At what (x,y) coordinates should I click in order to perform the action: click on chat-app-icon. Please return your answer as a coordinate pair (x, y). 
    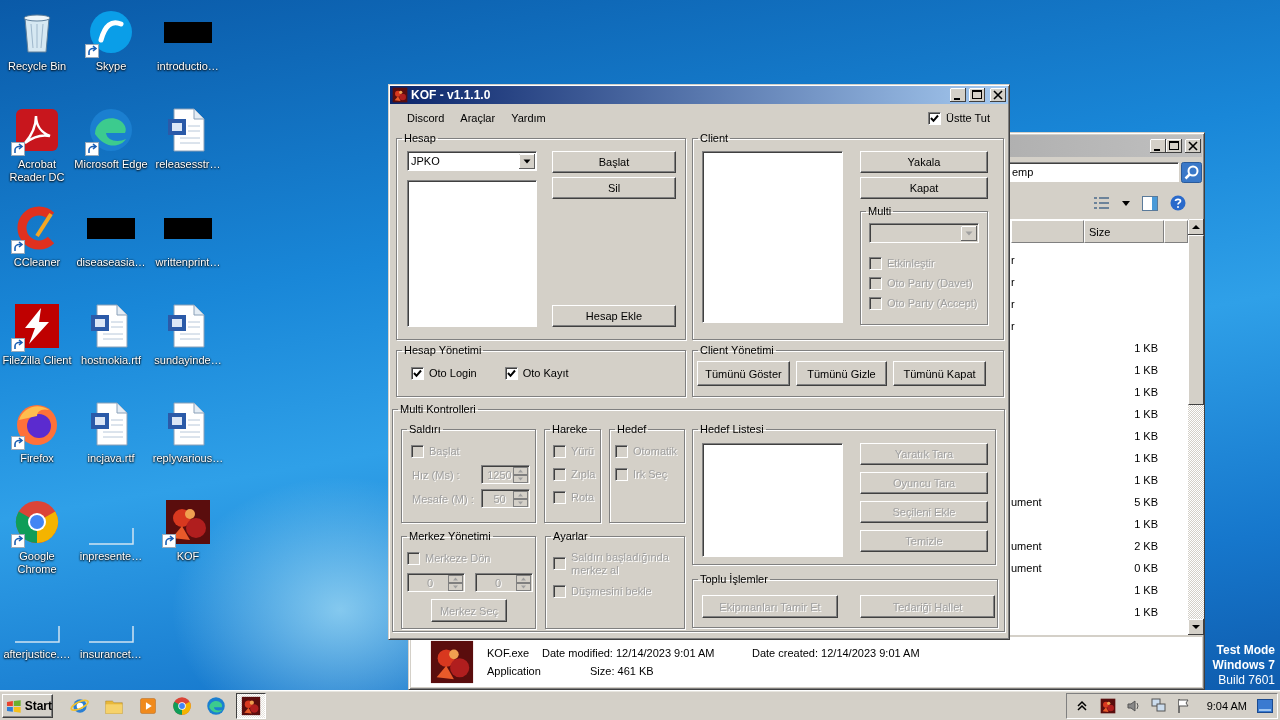
    Looking at the image, I should click on (111, 32).